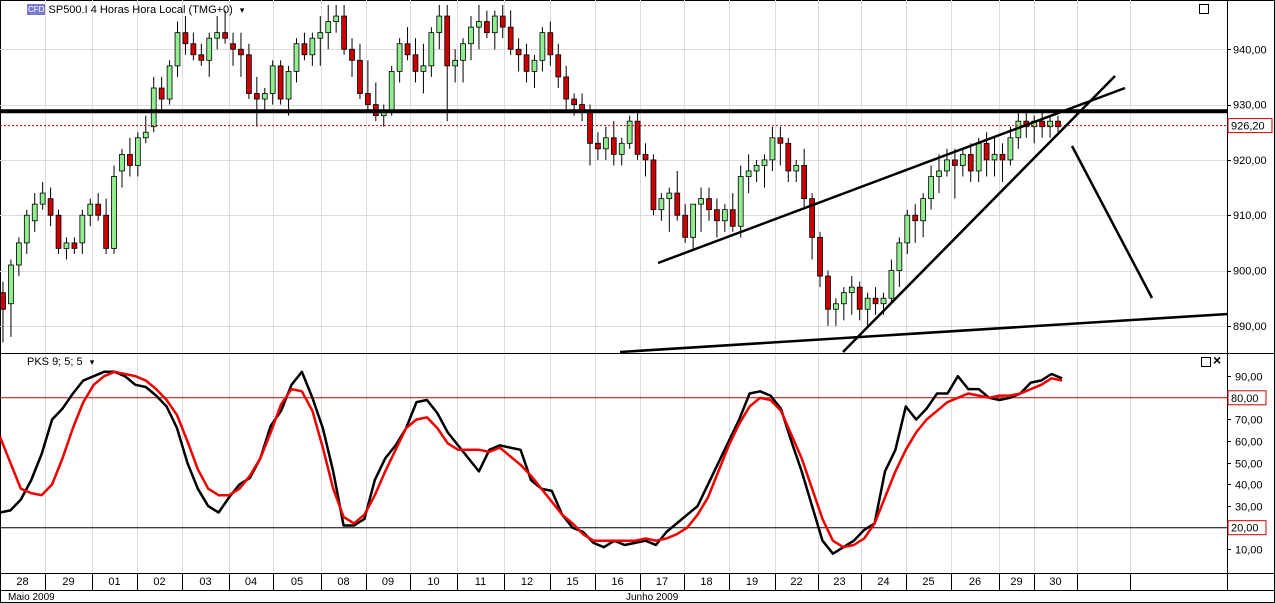 Image resolution: width=1275 pixels, height=603 pixels. What do you see at coordinates (343, 582) in the screenshot?
I see `day-tick-label: 08` at bounding box center [343, 582].